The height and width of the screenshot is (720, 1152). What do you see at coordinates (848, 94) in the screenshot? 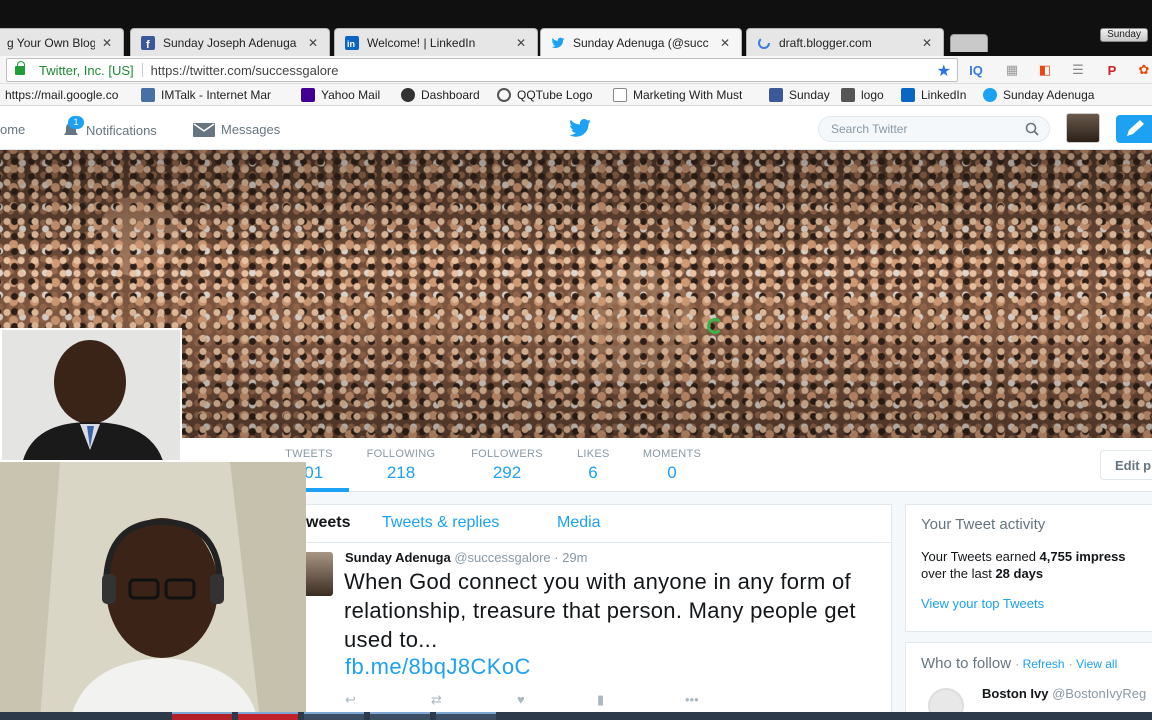
I see `image-icon` at bounding box center [848, 94].